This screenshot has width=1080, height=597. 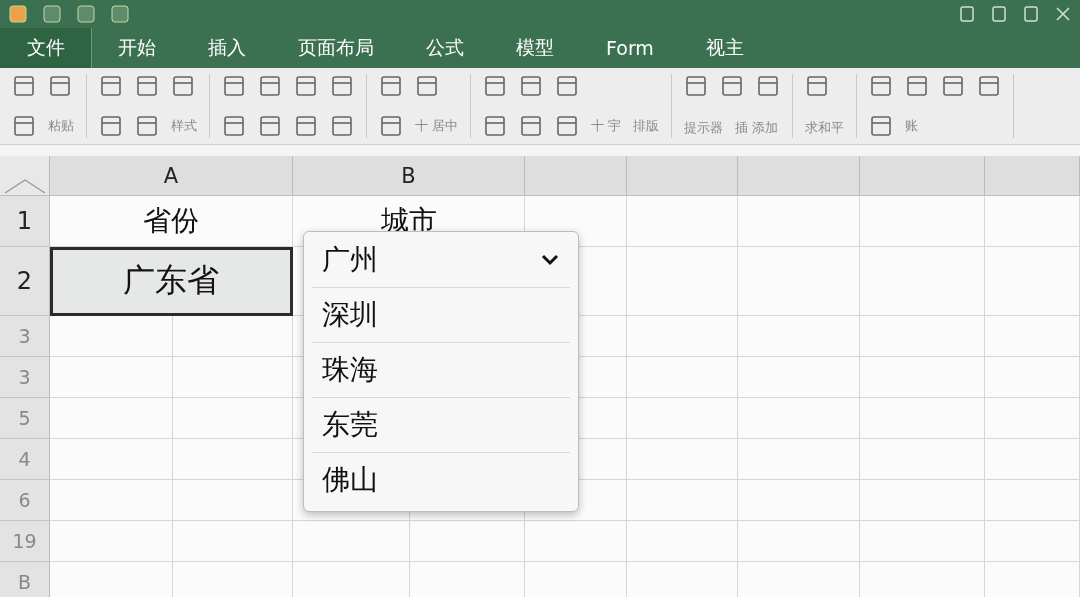 What do you see at coordinates (336, 48) in the screenshot?
I see `menu-tab: 页面布局` at bounding box center [336, 48].